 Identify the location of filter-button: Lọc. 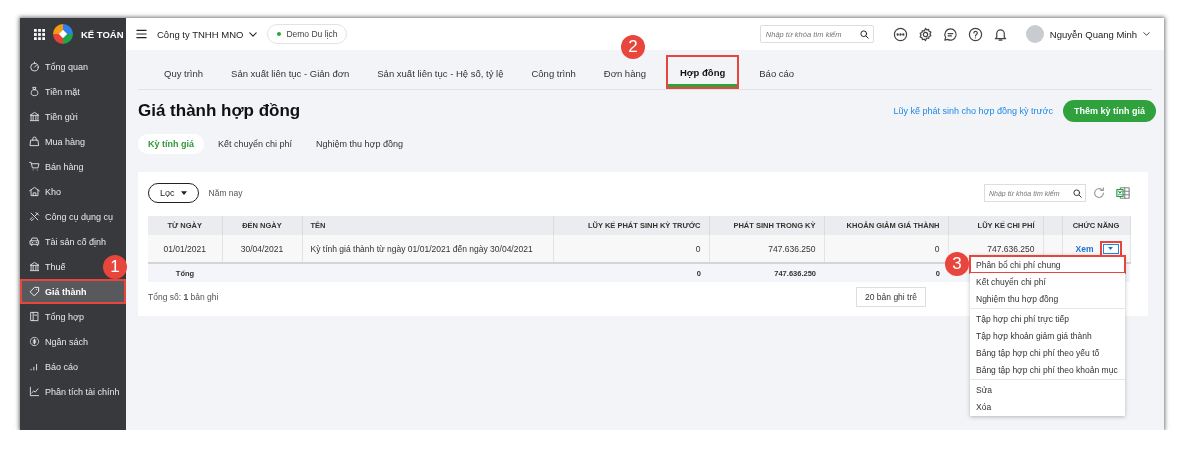
(173, 193).